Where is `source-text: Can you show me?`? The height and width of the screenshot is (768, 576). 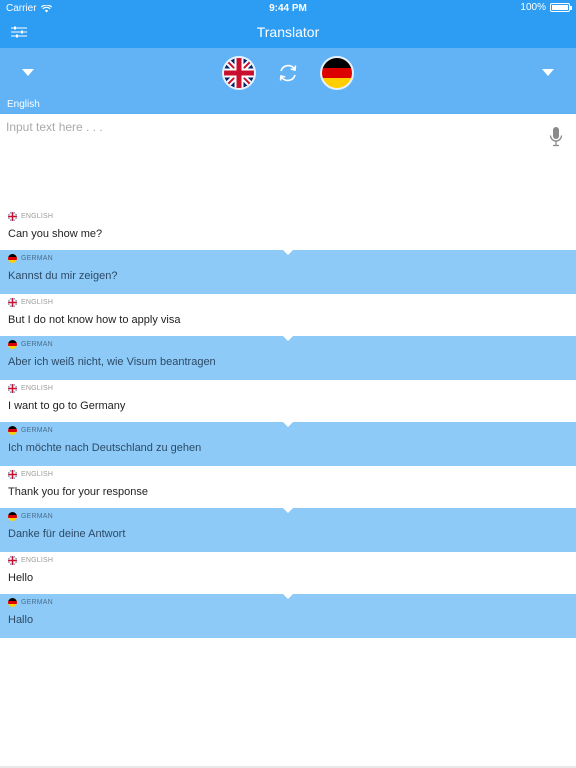 source-text: Can you show me? is located at coordinates (55, 234).